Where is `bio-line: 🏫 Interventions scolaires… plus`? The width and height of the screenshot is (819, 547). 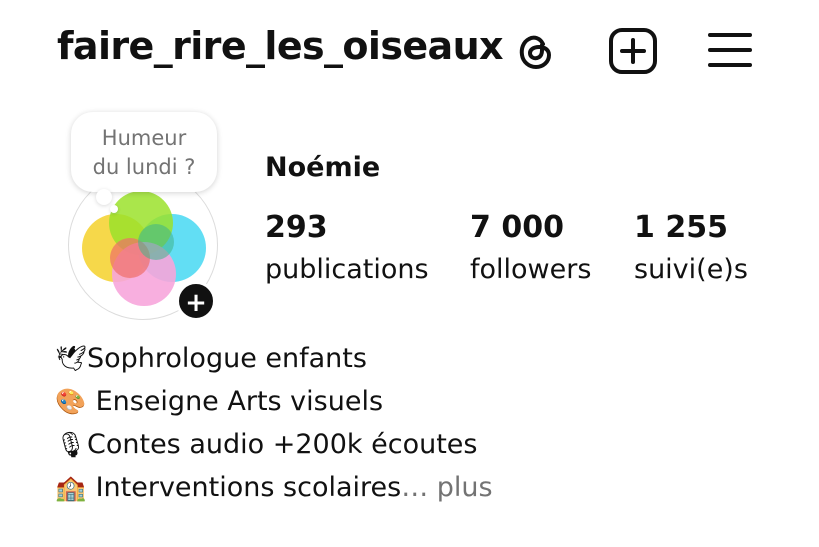
bio-line: 🏫 Interventions scolaires… plus is located at coordinates (274, 487).